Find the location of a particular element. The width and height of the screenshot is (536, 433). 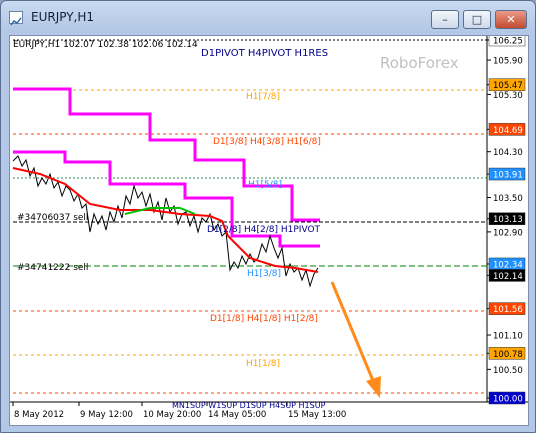

price-tick-label: 102.90 is located at coordinates (508, 233).